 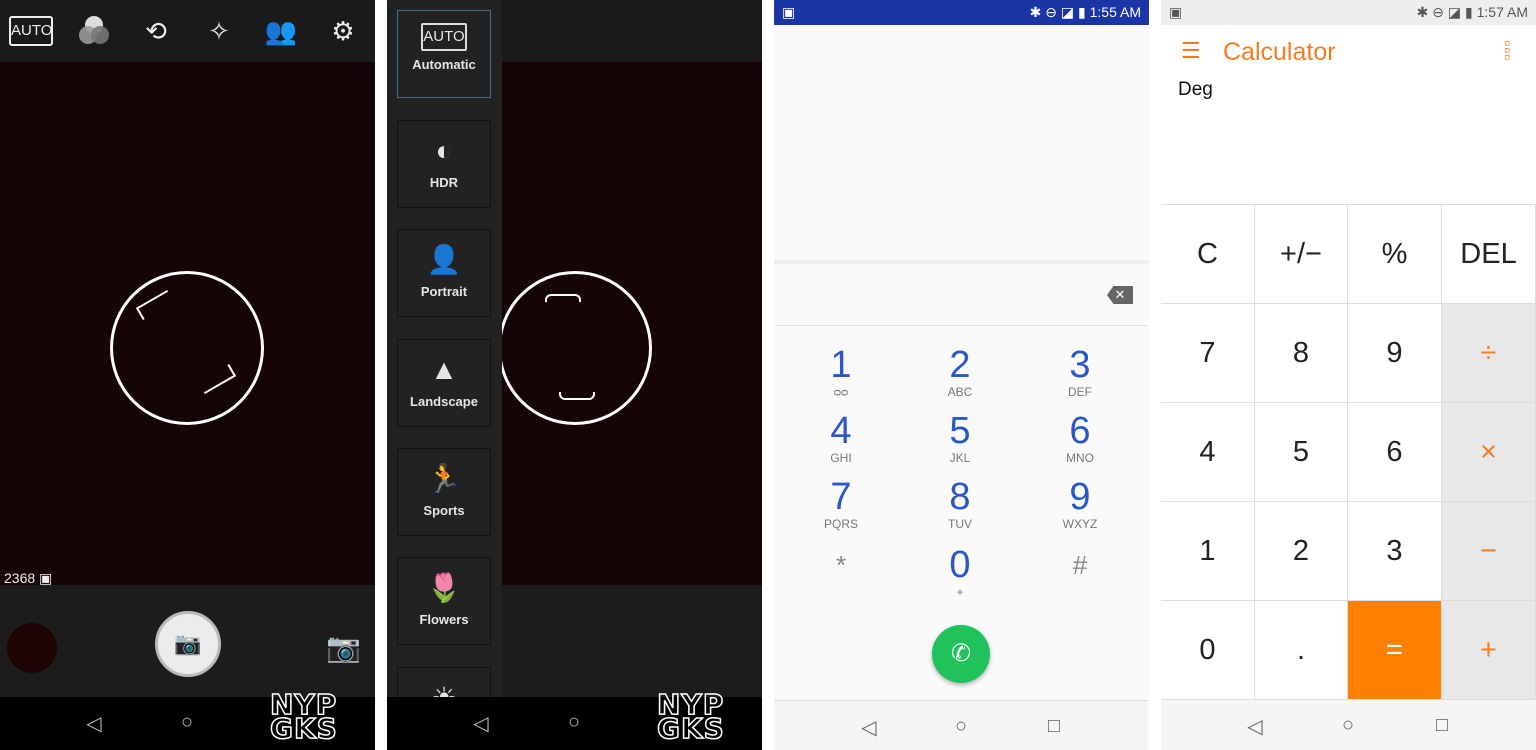 I want to click on calc-key: 2, so click(x=1301, y=551).